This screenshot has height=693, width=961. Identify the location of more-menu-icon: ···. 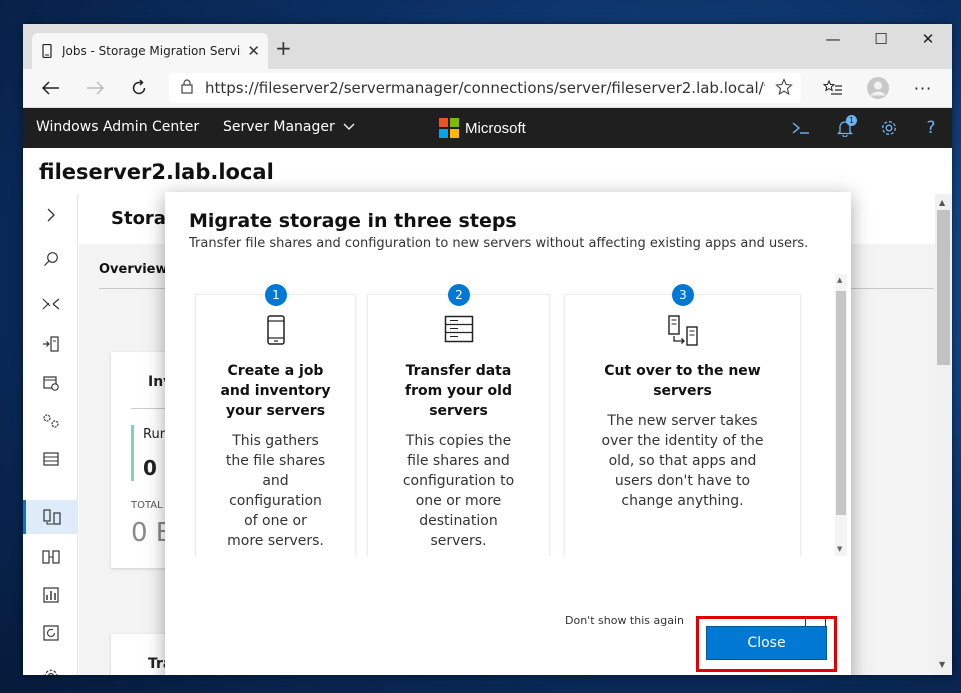
(923, 88).